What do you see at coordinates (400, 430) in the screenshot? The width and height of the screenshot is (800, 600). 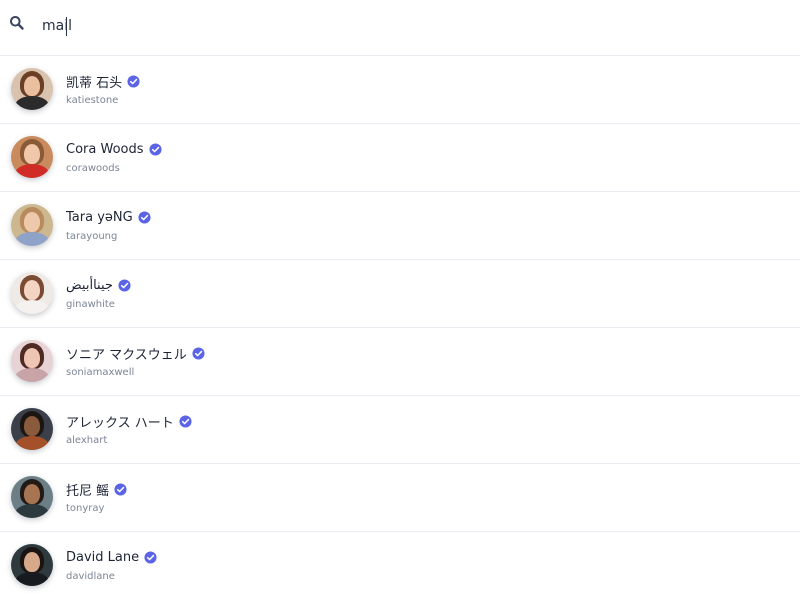 I see `result-row: アレックス ハート alexhart` at bounding box center [400, 430].